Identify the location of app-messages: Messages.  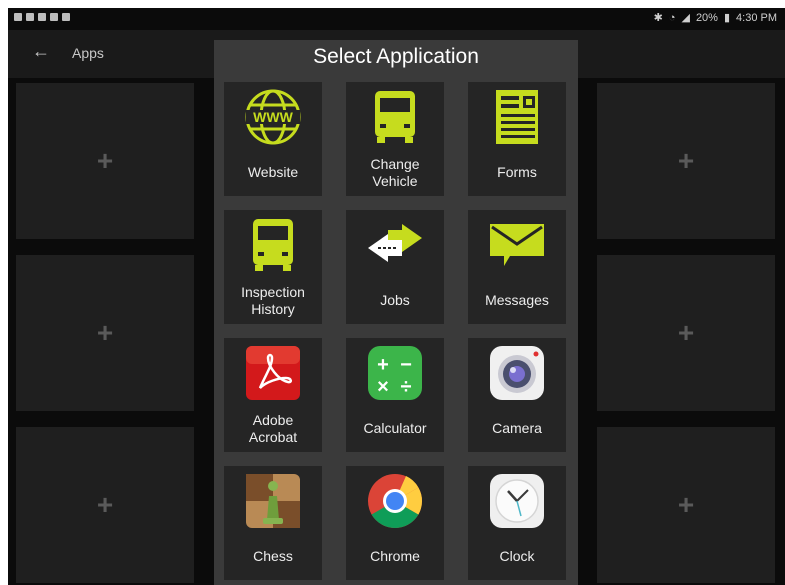
(517, 267).